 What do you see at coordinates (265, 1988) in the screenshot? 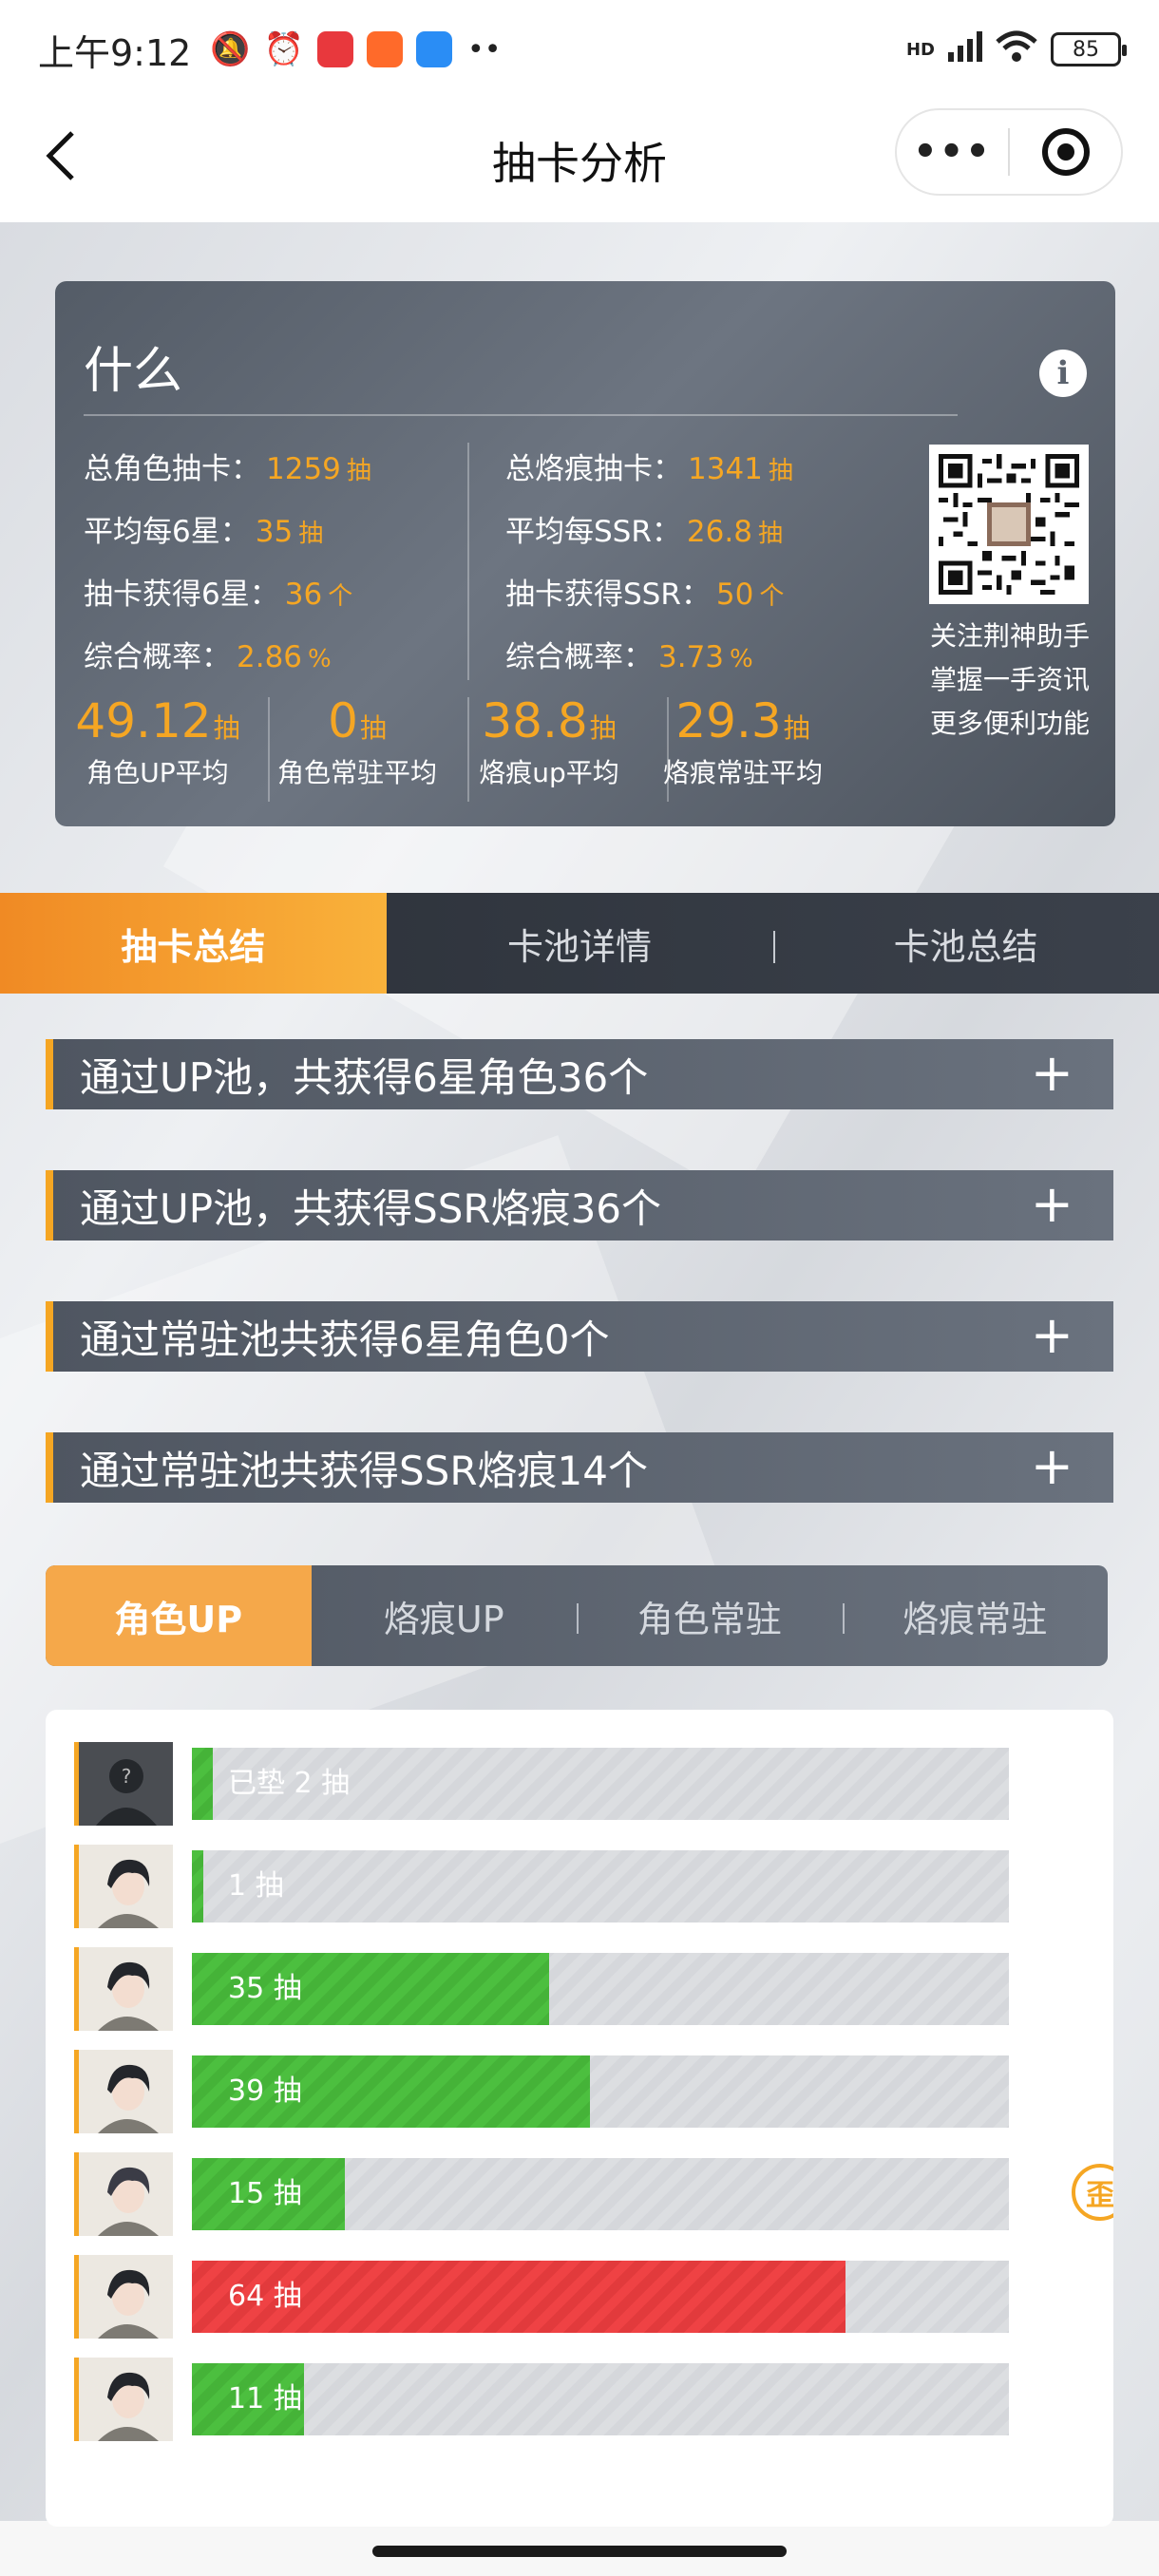
I see `pull-count-label: 35 抽` at bounding box center [265, 1988].